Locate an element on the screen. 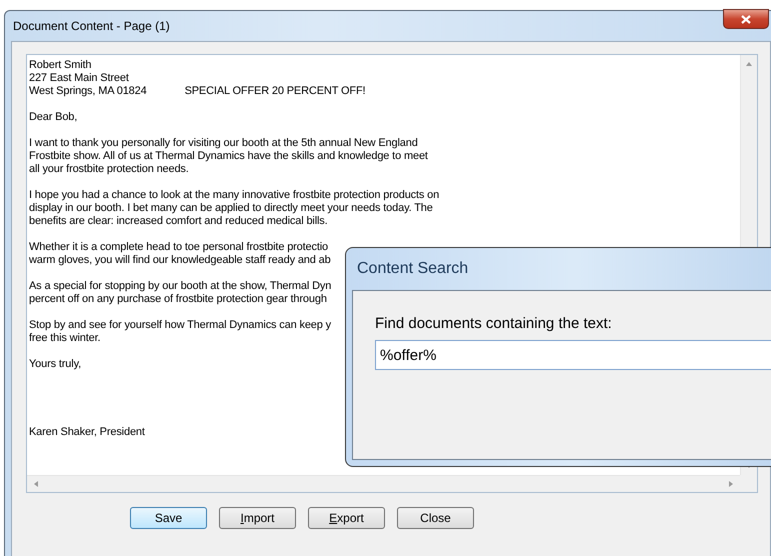 The height and width of the screenshot is (556, 771). letter-line: I hope you had a chance to look at the many innovative frostbite protection products on is located at coordinates (234, 195).